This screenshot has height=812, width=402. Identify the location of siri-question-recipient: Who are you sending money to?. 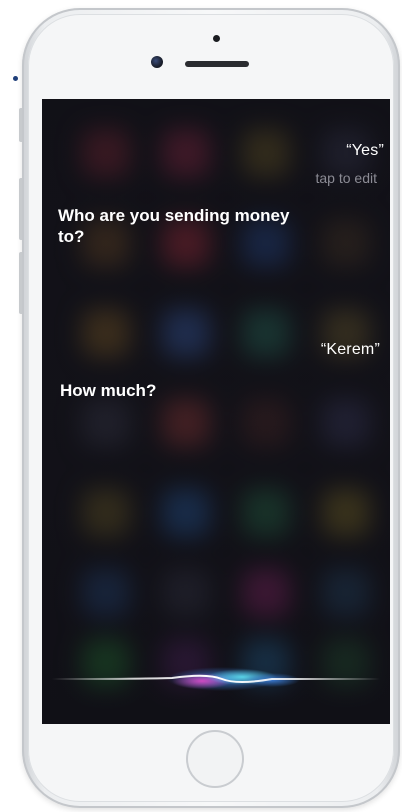
(174, 226).